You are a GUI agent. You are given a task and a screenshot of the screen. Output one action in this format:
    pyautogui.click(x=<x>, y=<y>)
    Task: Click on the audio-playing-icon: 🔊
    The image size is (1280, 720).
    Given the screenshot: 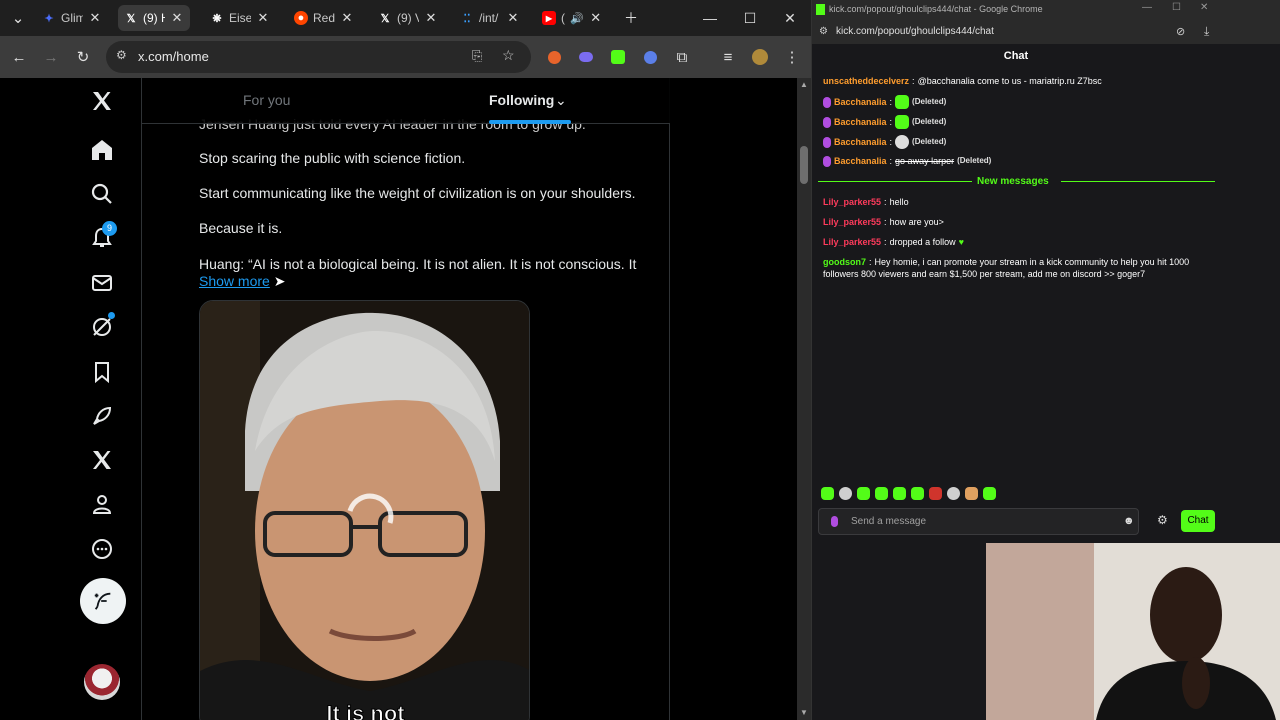 What is the action you would take?
    pyautogui.click(x=577, y=18)
    